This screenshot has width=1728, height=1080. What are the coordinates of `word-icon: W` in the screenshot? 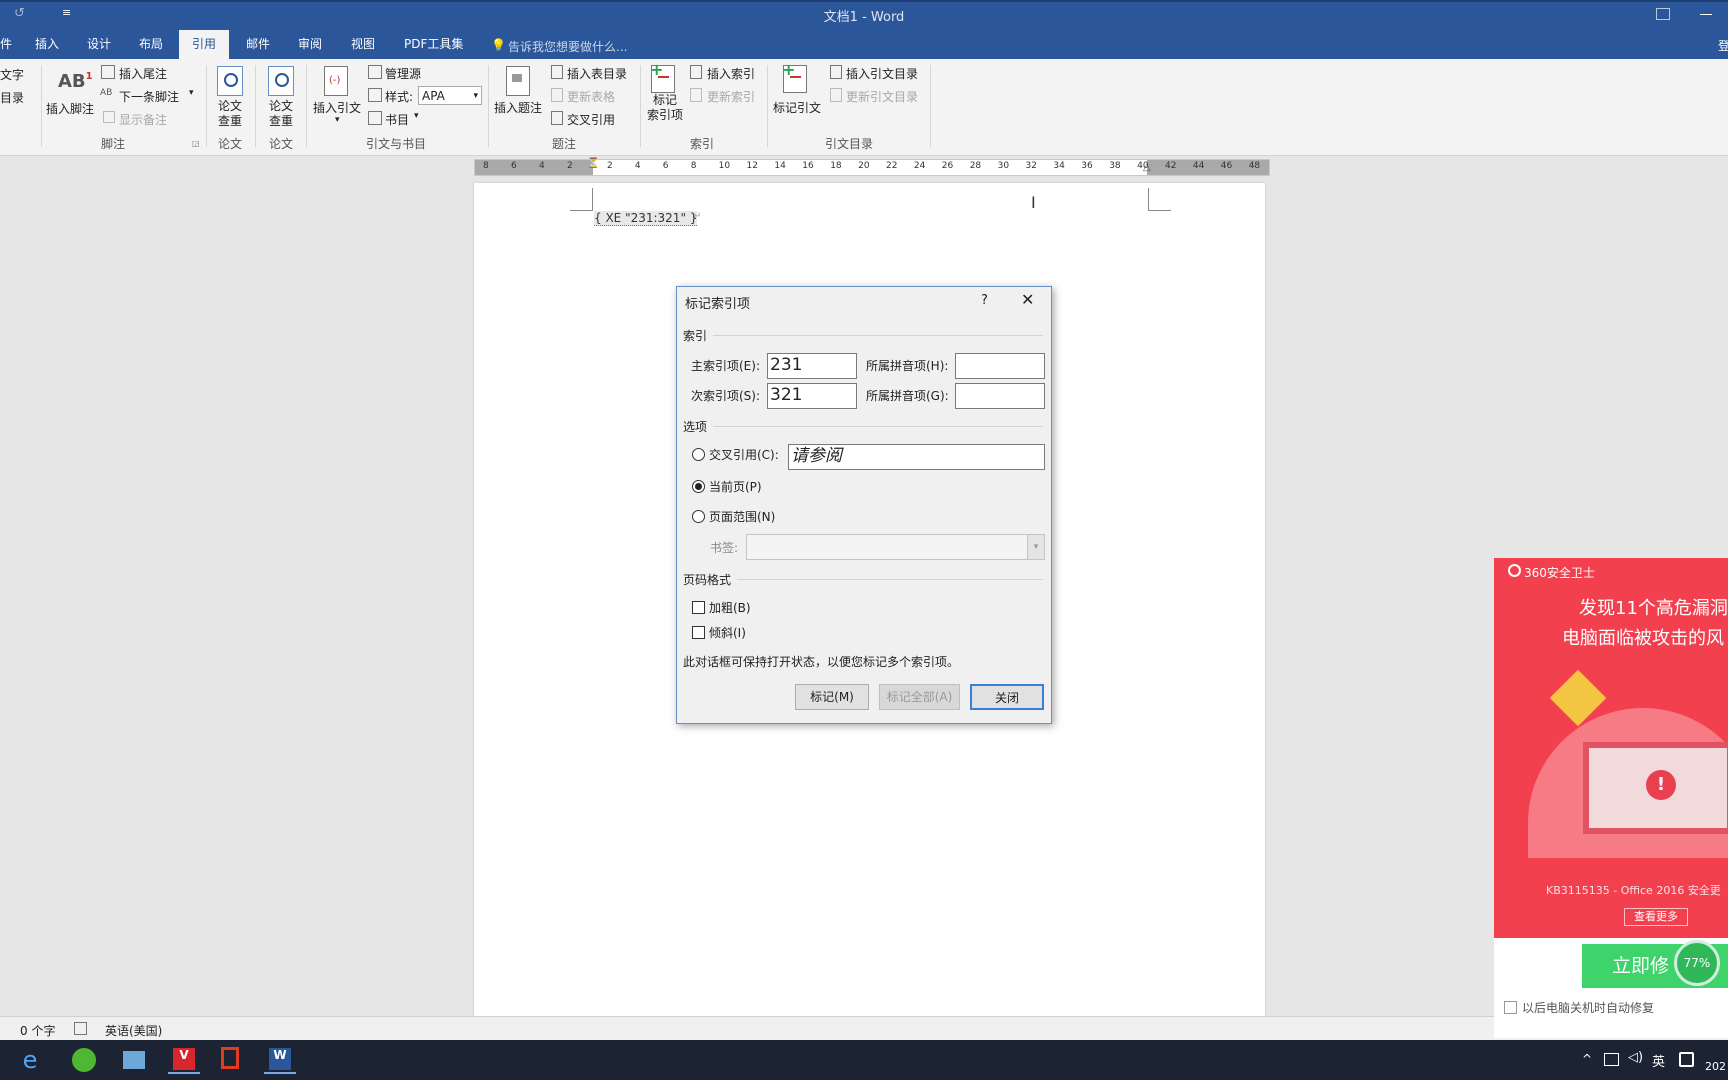 It's located at (280, 1060).